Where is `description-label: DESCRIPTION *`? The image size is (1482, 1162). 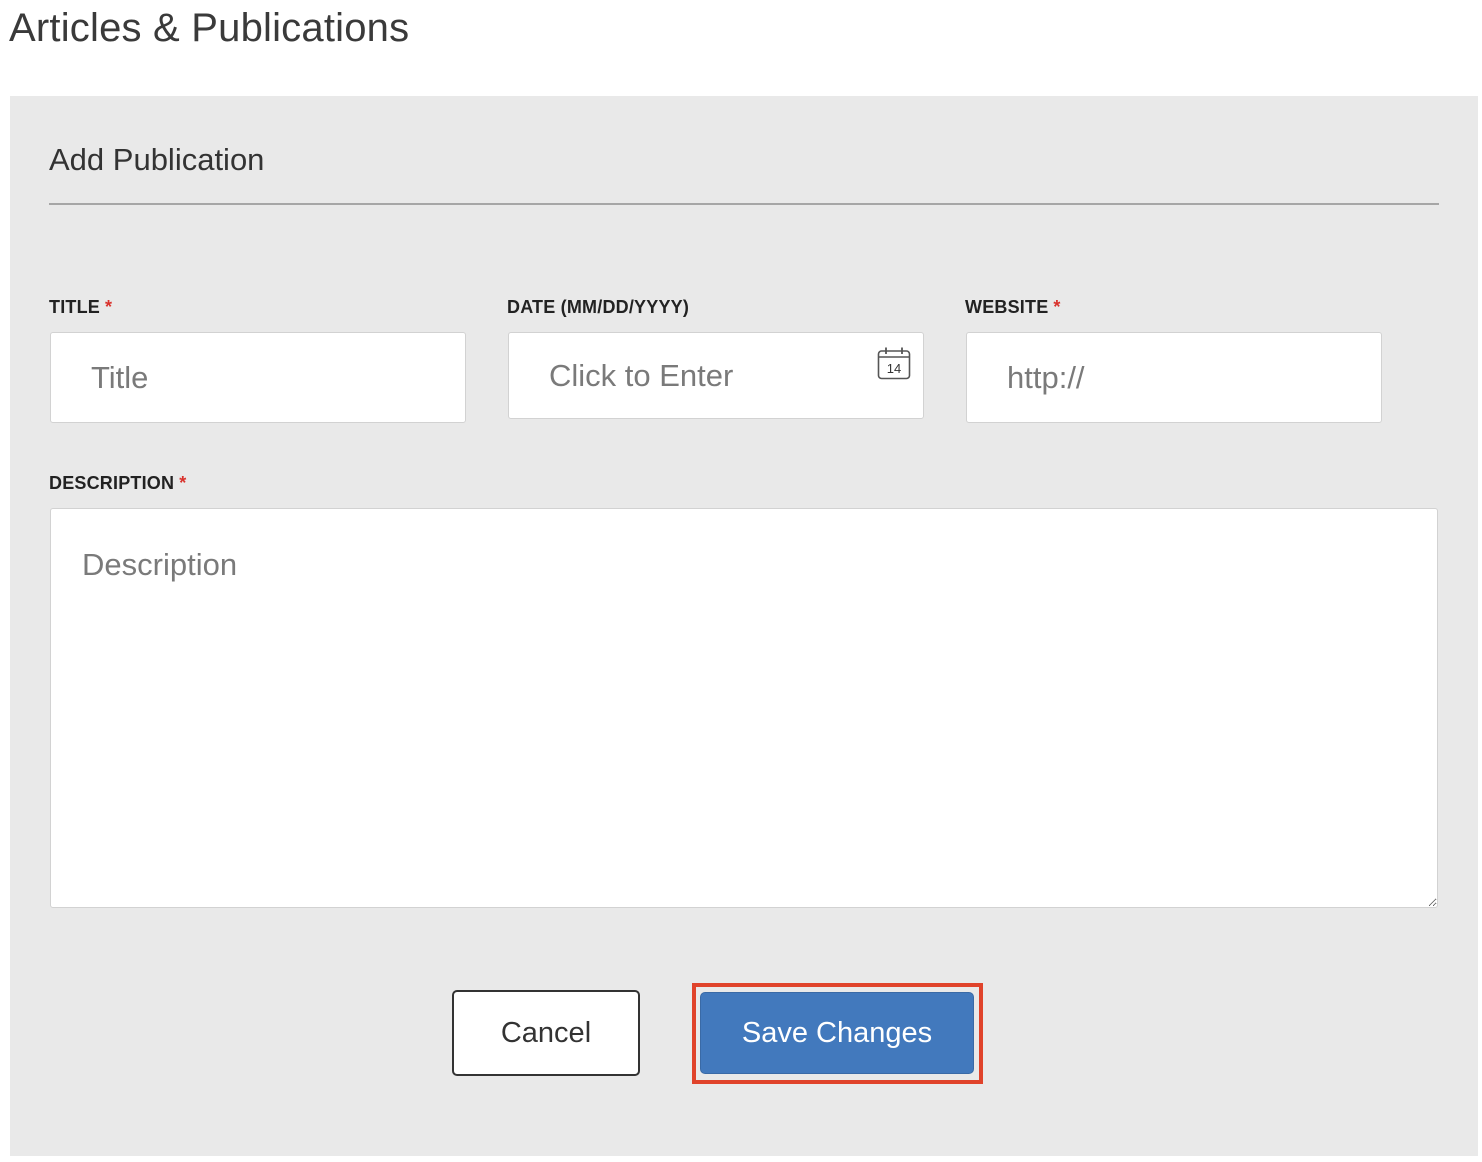 description-label: DESCRIPTION * is located at coordinates (117, 483).